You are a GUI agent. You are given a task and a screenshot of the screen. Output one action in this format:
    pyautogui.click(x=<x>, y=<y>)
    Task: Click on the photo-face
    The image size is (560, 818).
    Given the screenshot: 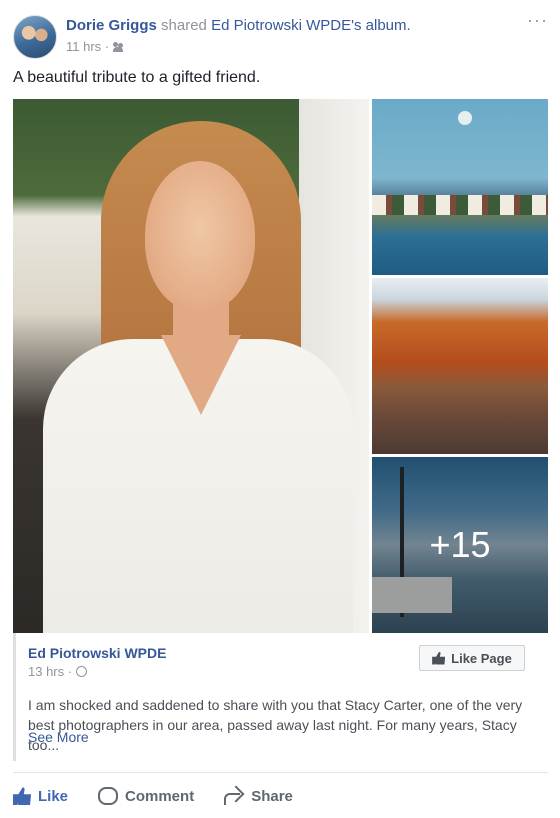 What is the action you would take?
    pyautogui.click(x=200, y=236)
    